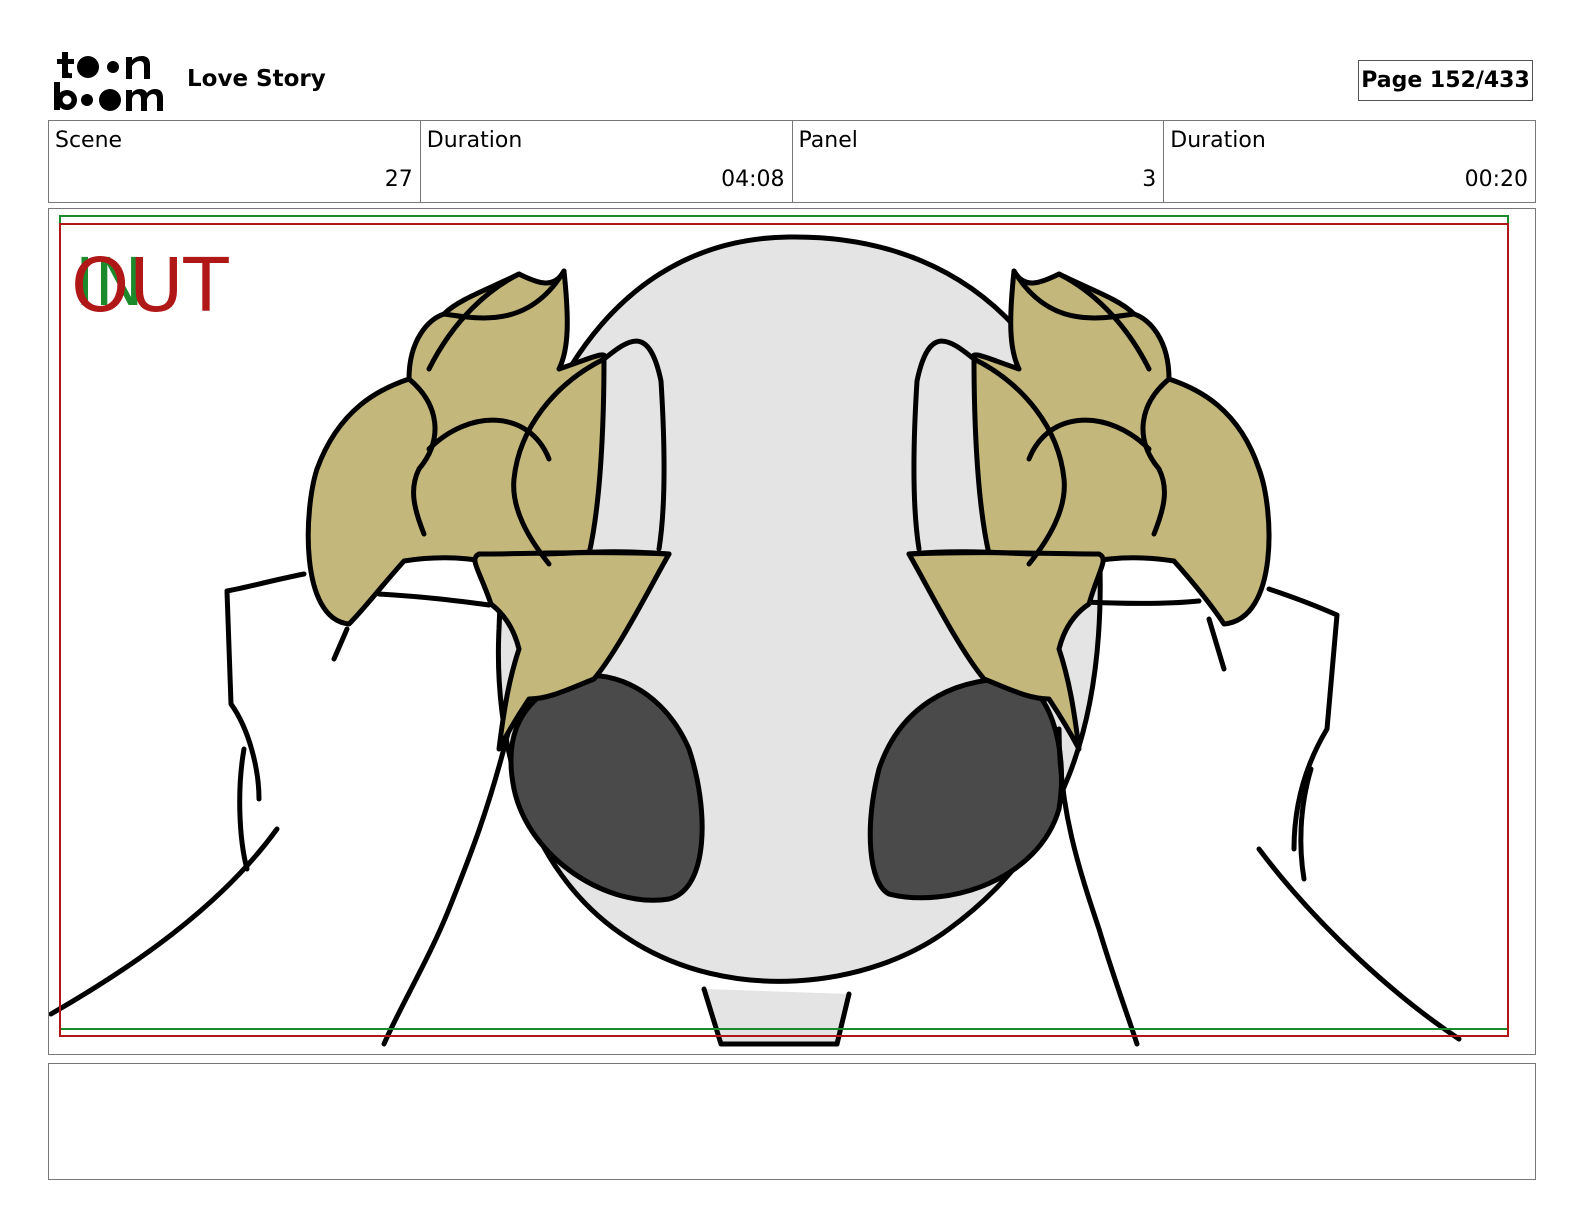  What do you see at coordinates (753, 179) in the screenshot?
I see `scene-duration-value: 04:08` at bounding box center [753, 179].